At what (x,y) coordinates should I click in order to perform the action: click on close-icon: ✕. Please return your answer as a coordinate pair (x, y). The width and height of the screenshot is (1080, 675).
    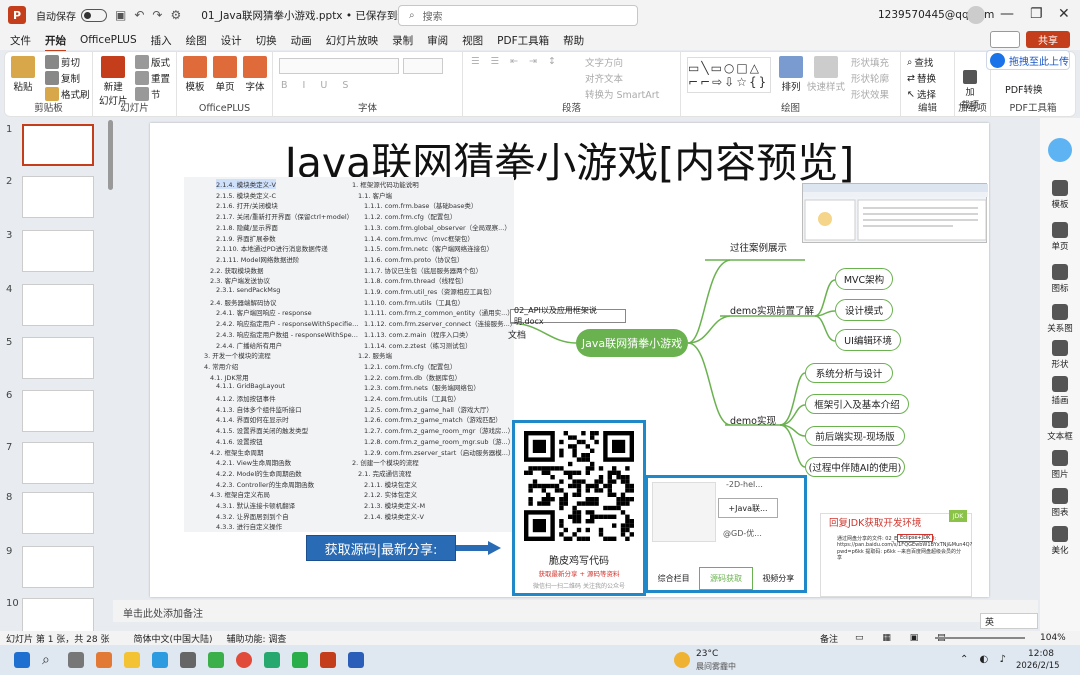
    Looking at the image, I should click on (1064, 14).